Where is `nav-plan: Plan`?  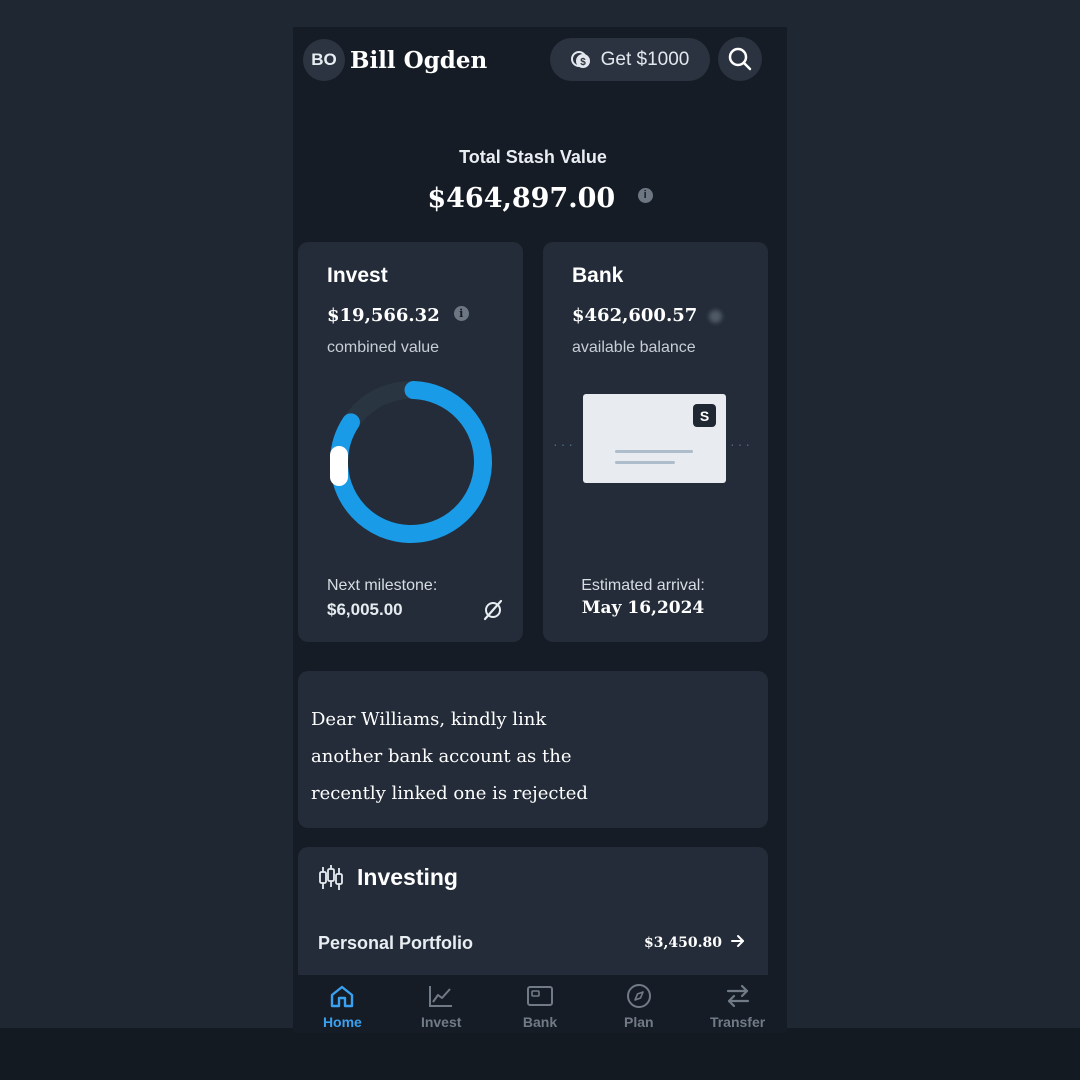 nav-plan: Plan is located at coordinates (638, 1004).